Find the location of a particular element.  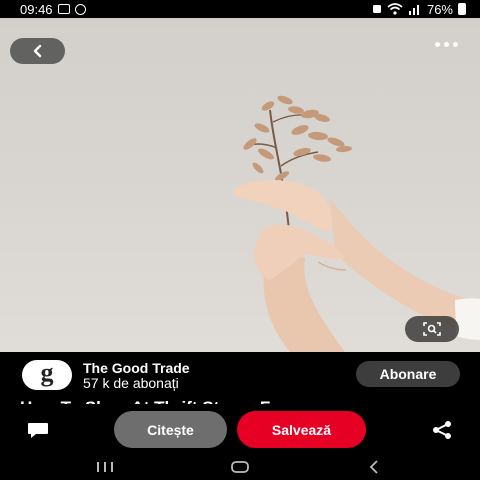

back-icon is located at coordinates (373, 467).